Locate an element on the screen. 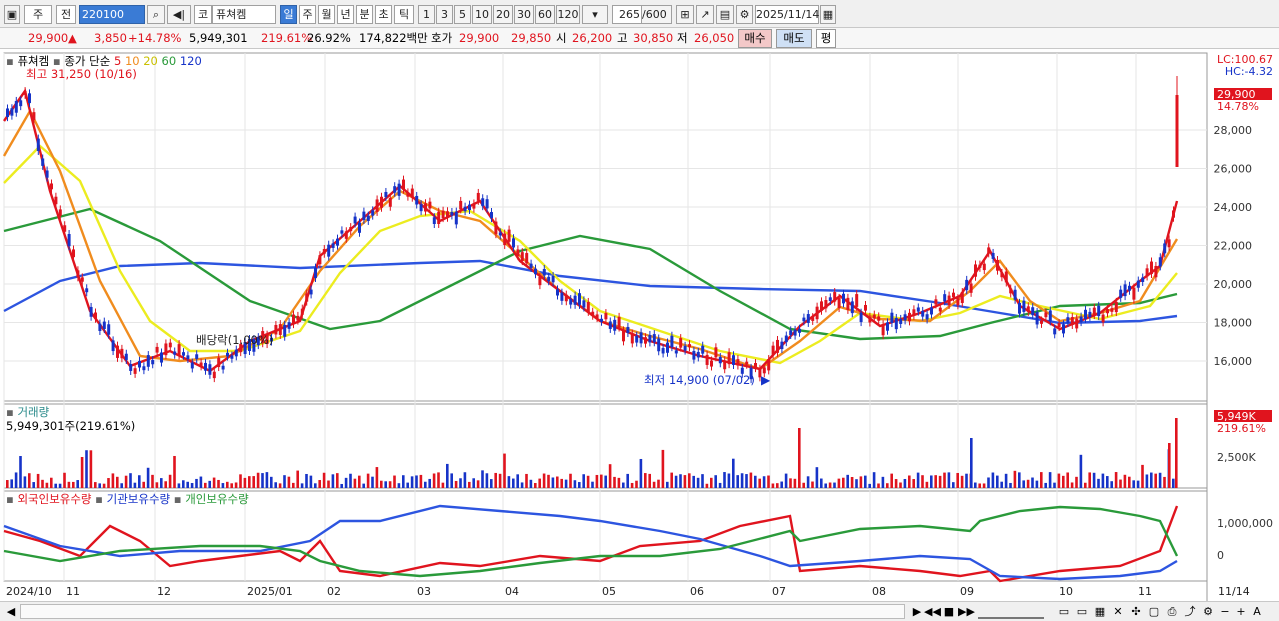 The image size is (1279, 621). speaker-icon: ◀| is located at coordinates (179, 14).